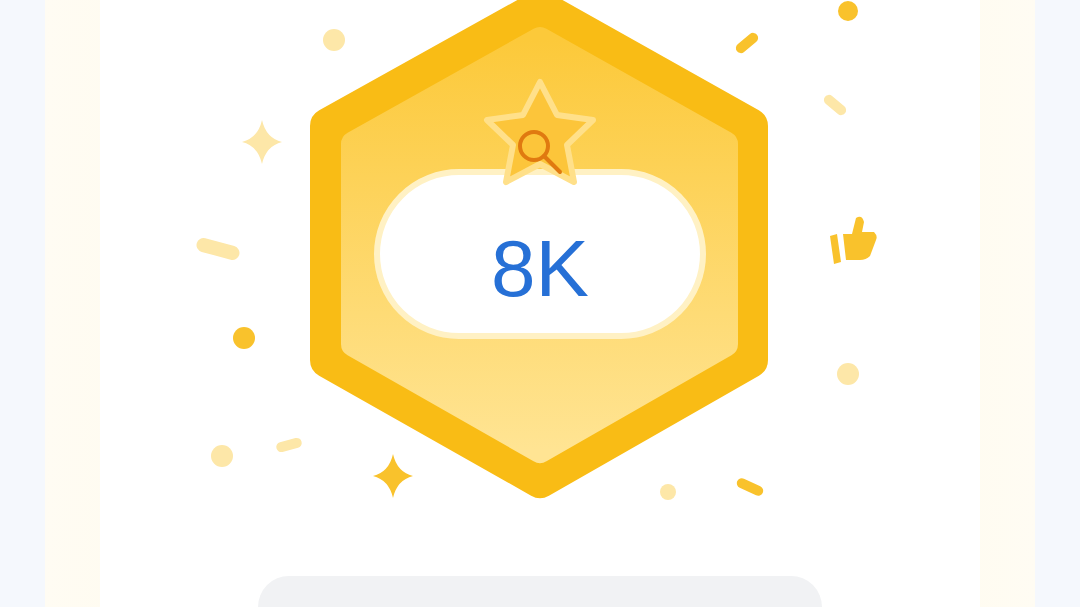 Image resolution: width=1080 pixels, height=607 pixels. What do you see at coordinates (540, 268) in the screenshot?
I see `badge-value: 8K` at bounding box center [540, 268].